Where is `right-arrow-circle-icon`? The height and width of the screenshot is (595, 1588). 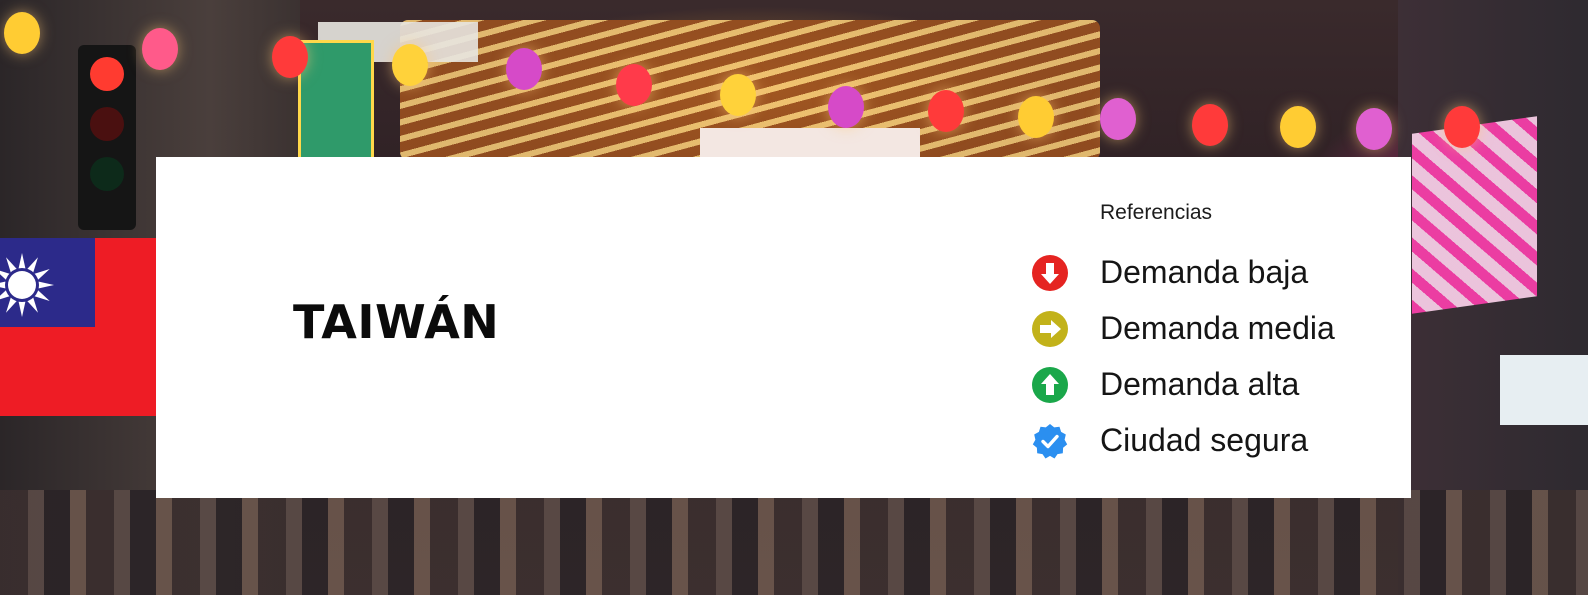
right-arrow-circle-icon is located at coordinates (1050, 329).